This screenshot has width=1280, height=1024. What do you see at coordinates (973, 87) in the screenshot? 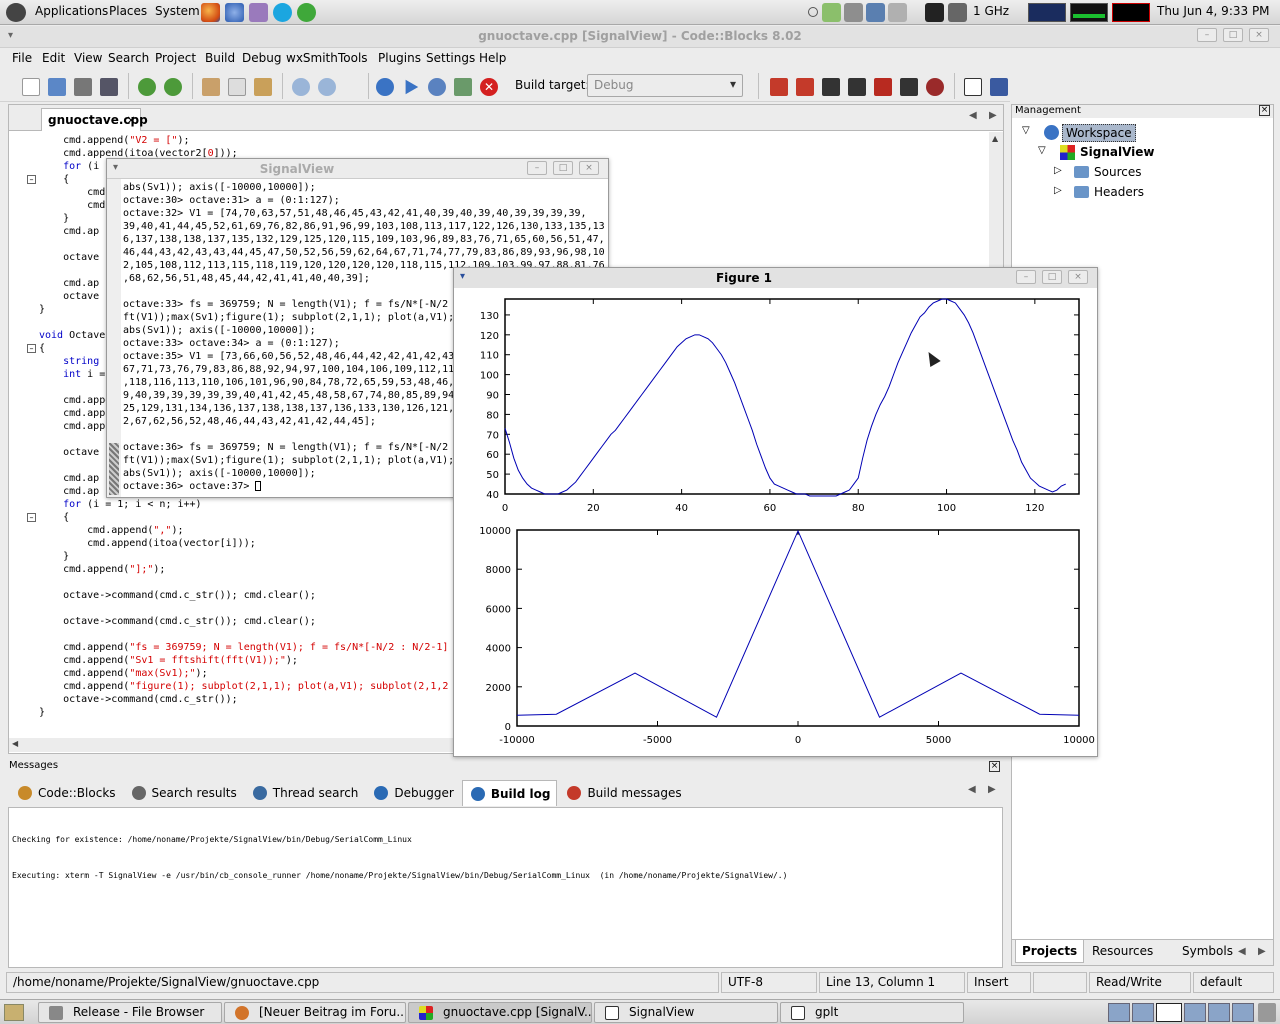
I see `debug-windows-icon` at bounding box center [973, 87].